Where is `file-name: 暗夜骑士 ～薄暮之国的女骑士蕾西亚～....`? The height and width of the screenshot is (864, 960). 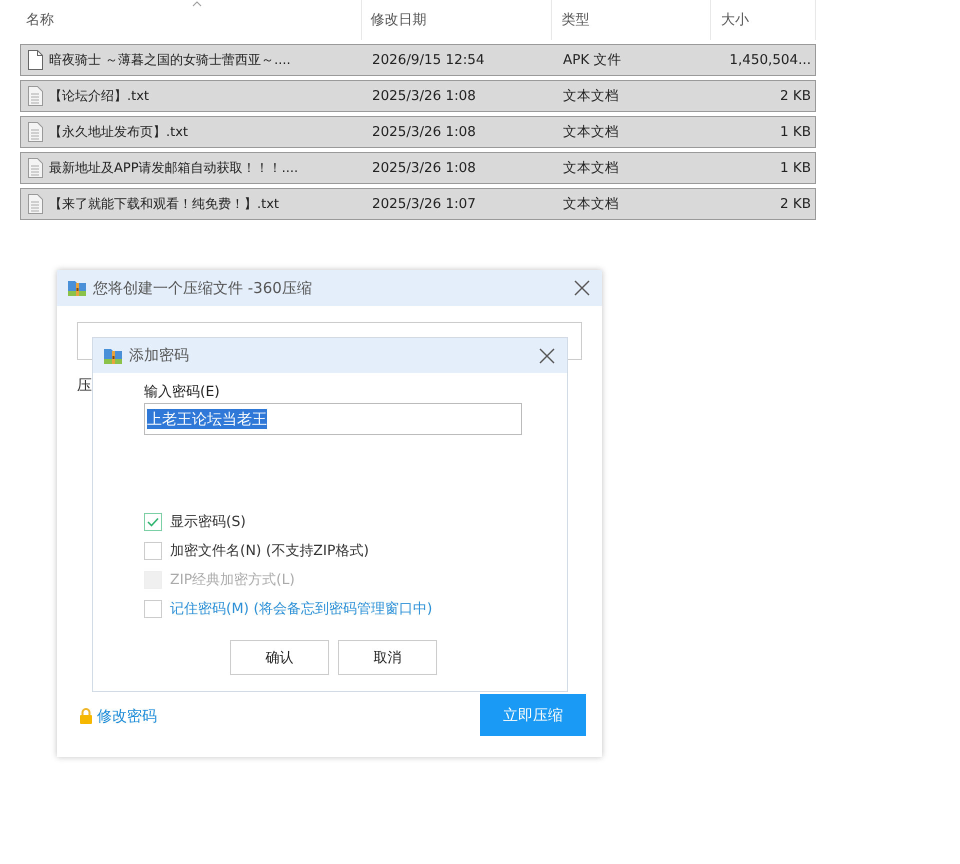 file-name: 暗夜骑士 ～薄暮之国的女骑士蕾西亚～.... is located at coordinates (170, 60).